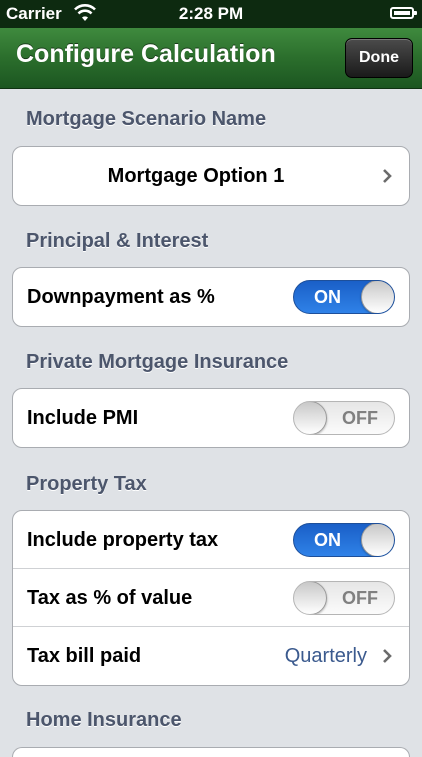  I want to click on group-pmi: Include PMI OFF, so click(211, 418).